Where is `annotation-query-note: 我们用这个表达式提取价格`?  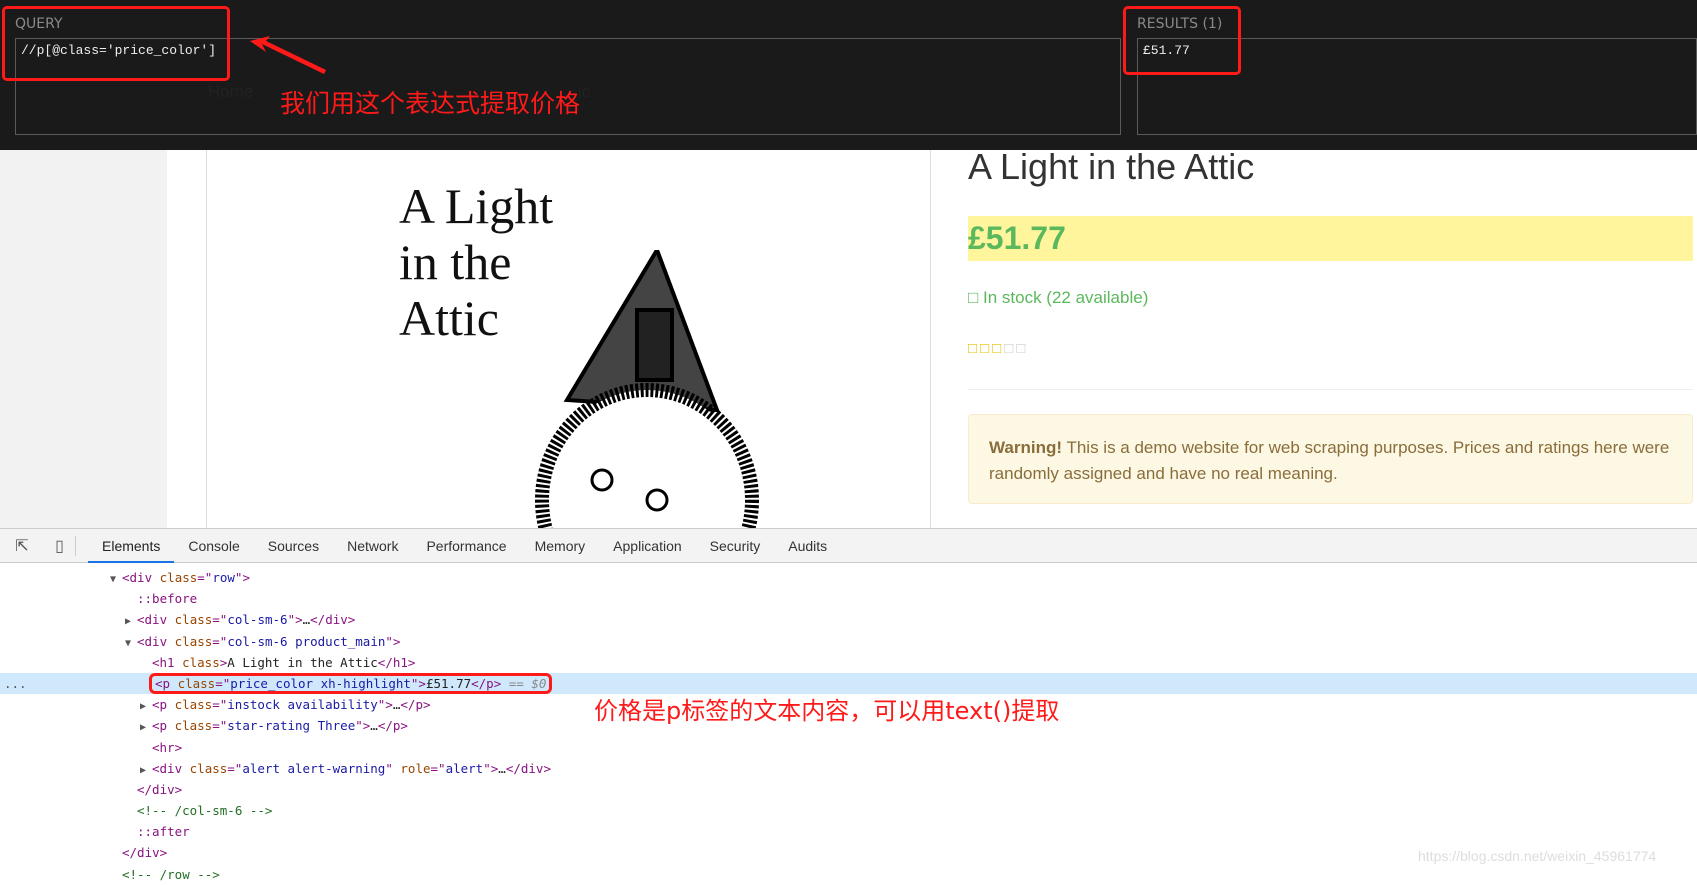 annotation-query-note: 我们用这个表达式提取价格 is located at coordinates (430, 103).